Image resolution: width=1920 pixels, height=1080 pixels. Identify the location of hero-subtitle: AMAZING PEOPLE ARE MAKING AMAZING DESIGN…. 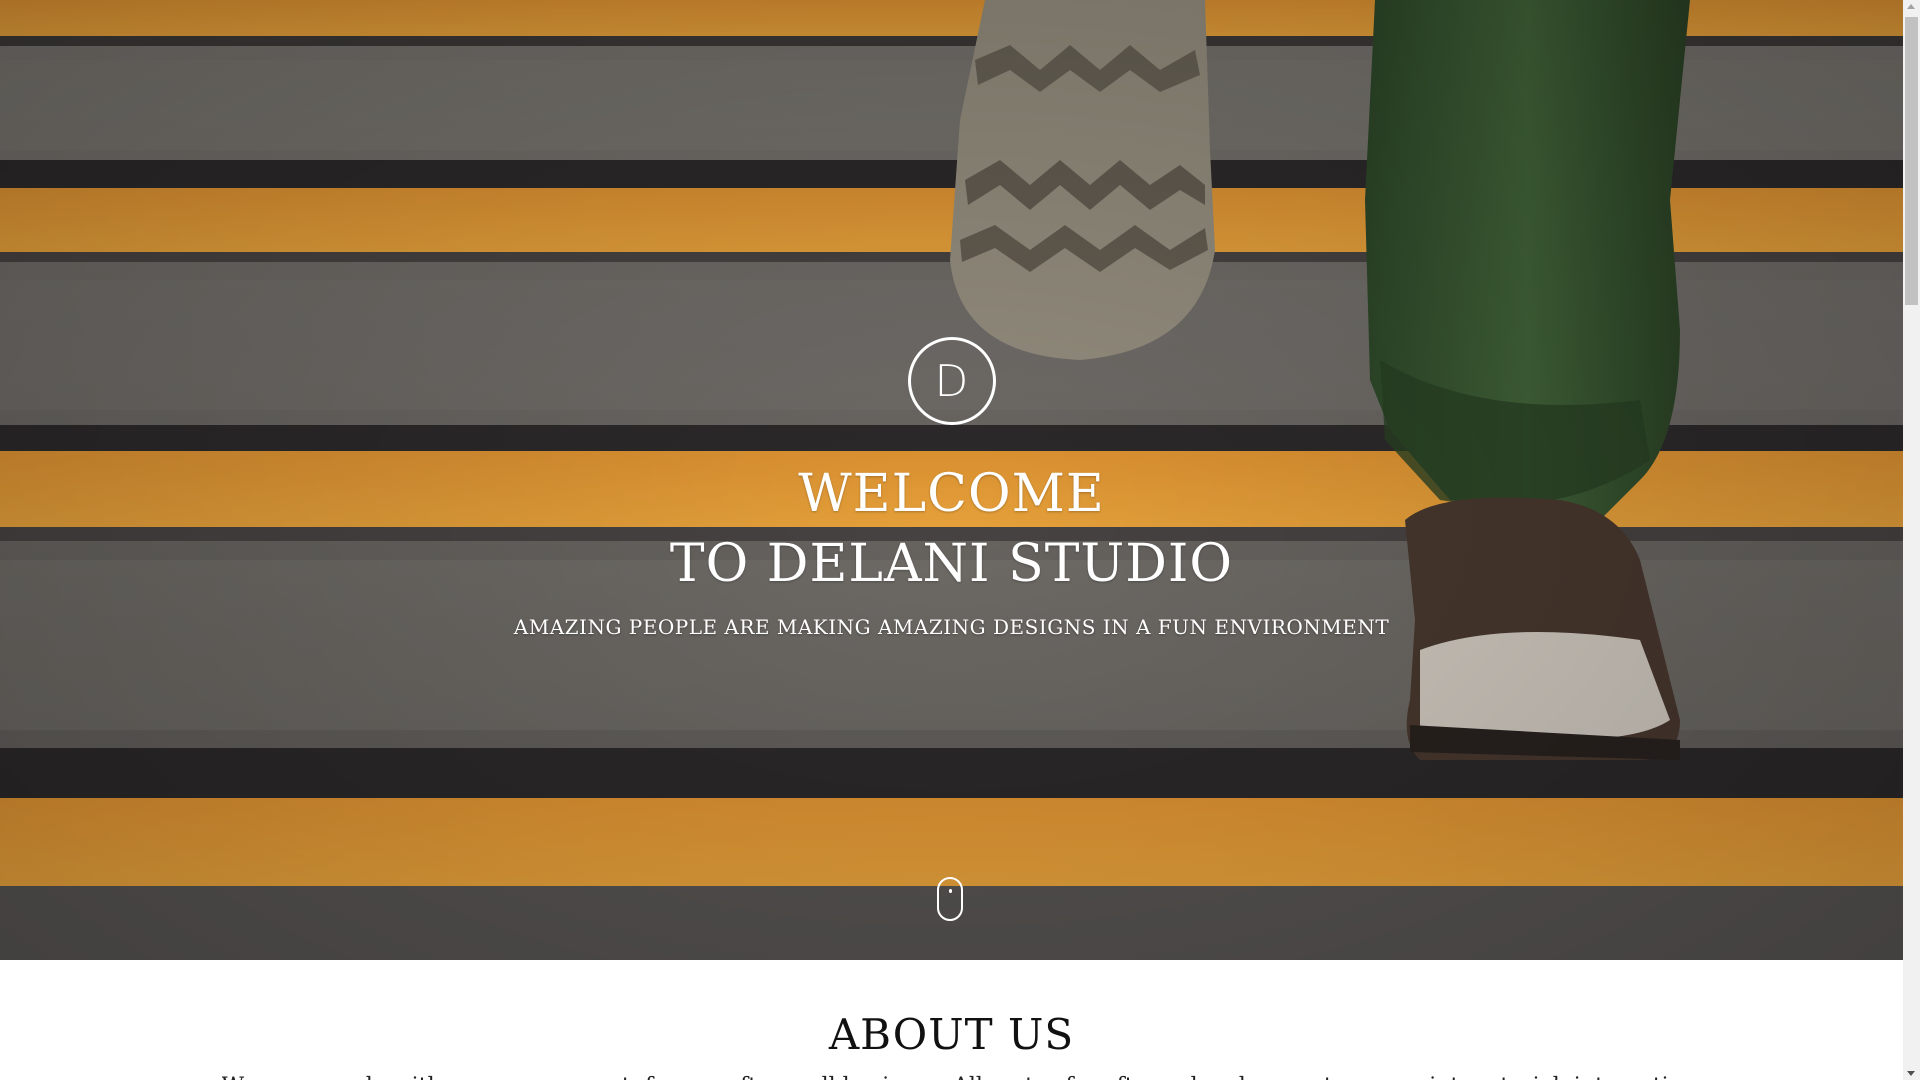
(951, 627).